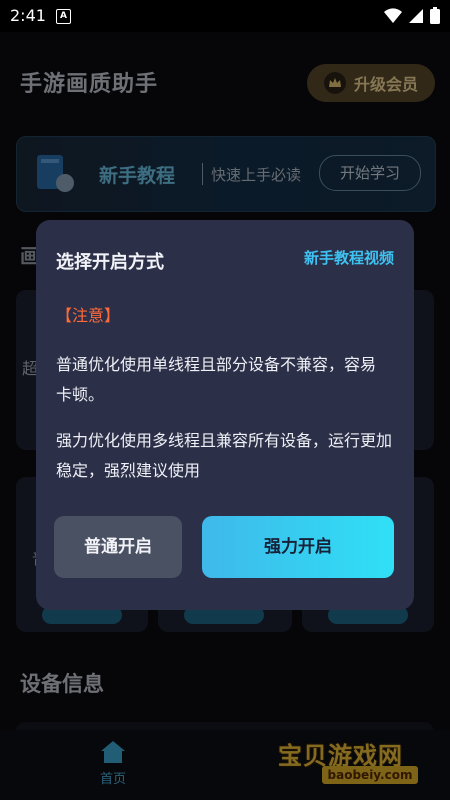 Image resolution: width=450 pixels, height=800 pixels. I want to click on strong-mode-description: 强力优化使用多线程且兼容所有设备，运行更加稳定，强烈建议使用, so click(224, 455).